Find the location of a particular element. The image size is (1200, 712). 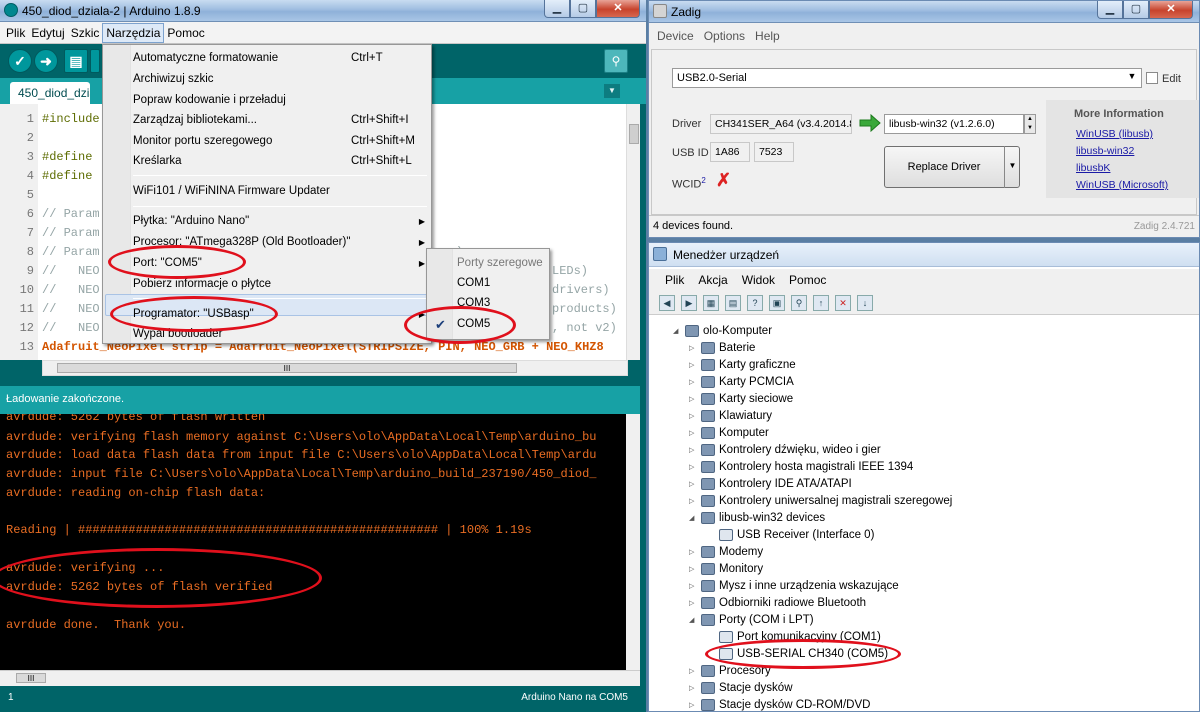

tree-node: ▷ Monitory is located at coordinates (726, 569).